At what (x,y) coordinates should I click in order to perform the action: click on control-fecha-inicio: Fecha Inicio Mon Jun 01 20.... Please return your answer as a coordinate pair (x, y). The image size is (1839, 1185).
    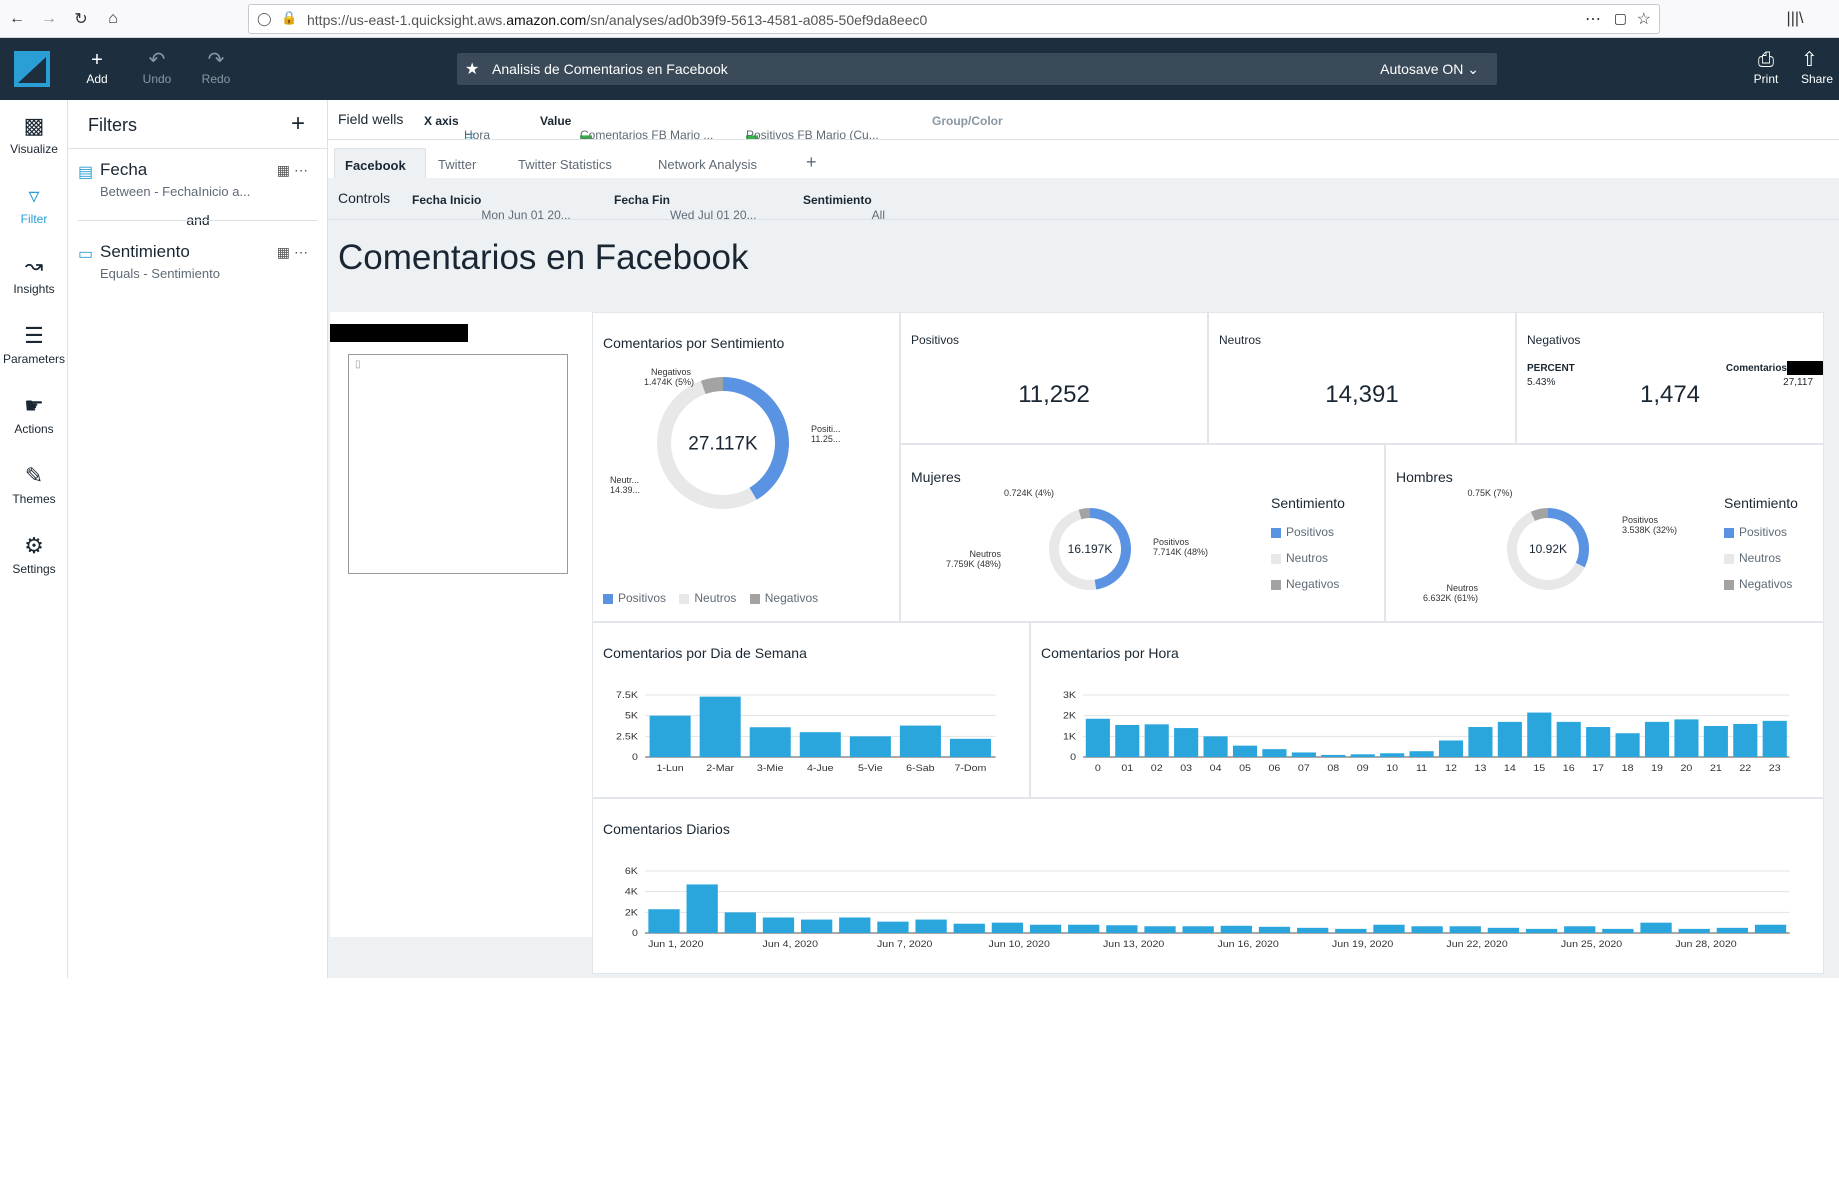
    Looking at the image, I should click on (491, 207).